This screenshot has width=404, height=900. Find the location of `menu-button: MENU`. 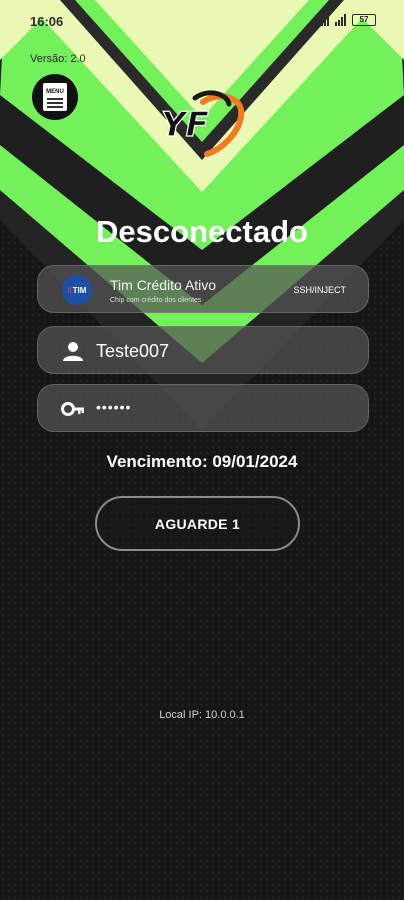

menu-button: MENU is located at coordinates (55, 97).